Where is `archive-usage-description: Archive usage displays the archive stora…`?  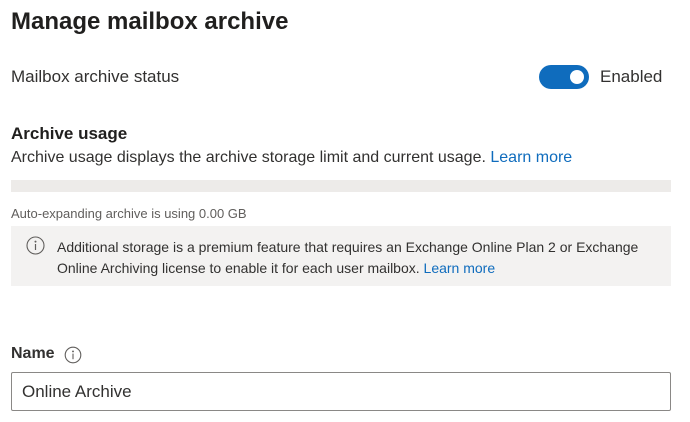
archive-usage-description: Archive usage displays the archive stora… is located at coordinates (291, 158).